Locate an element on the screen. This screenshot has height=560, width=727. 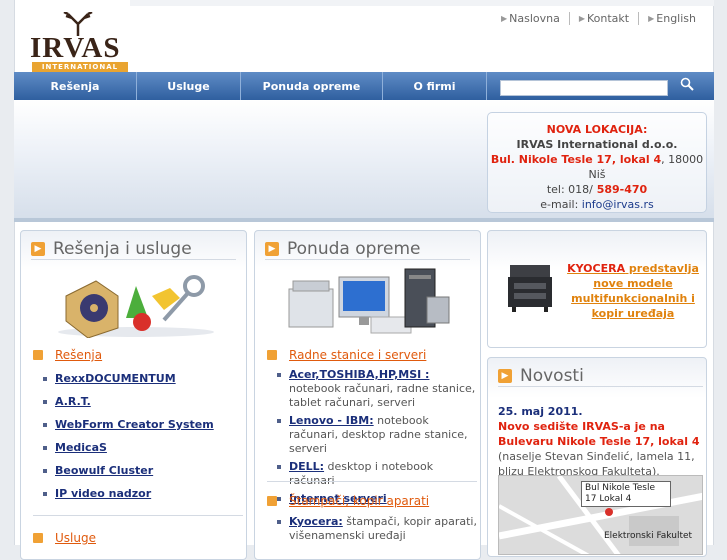
tel-label: tel: 018/ is located at coordinates (569, 189).